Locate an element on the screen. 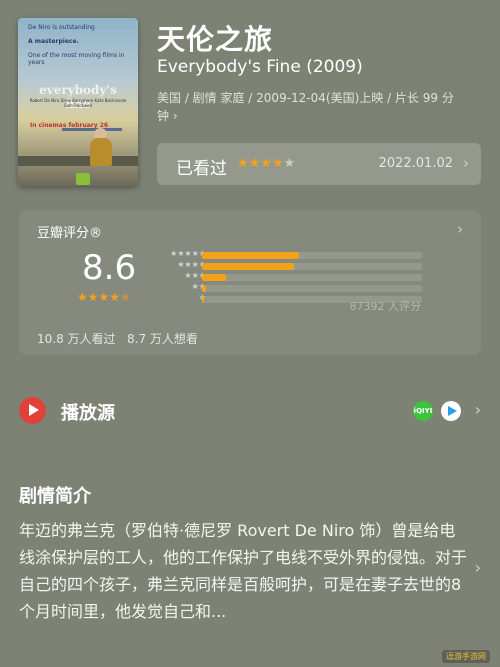 The width and height of the screenshot is (500, 667). poster-bag is located at coordinates (83, 179).